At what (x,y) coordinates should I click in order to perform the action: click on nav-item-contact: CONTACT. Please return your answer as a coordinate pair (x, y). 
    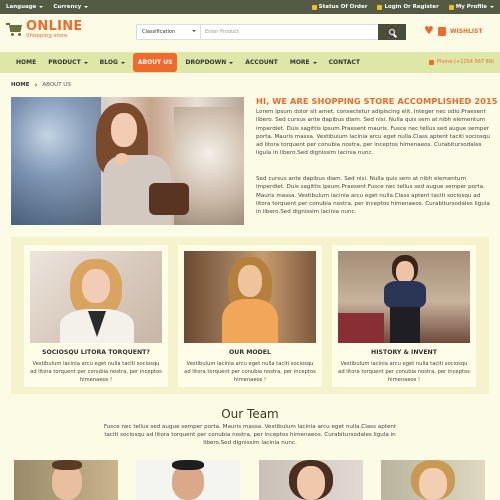
    Looking at the image, I should click on (344, 62).